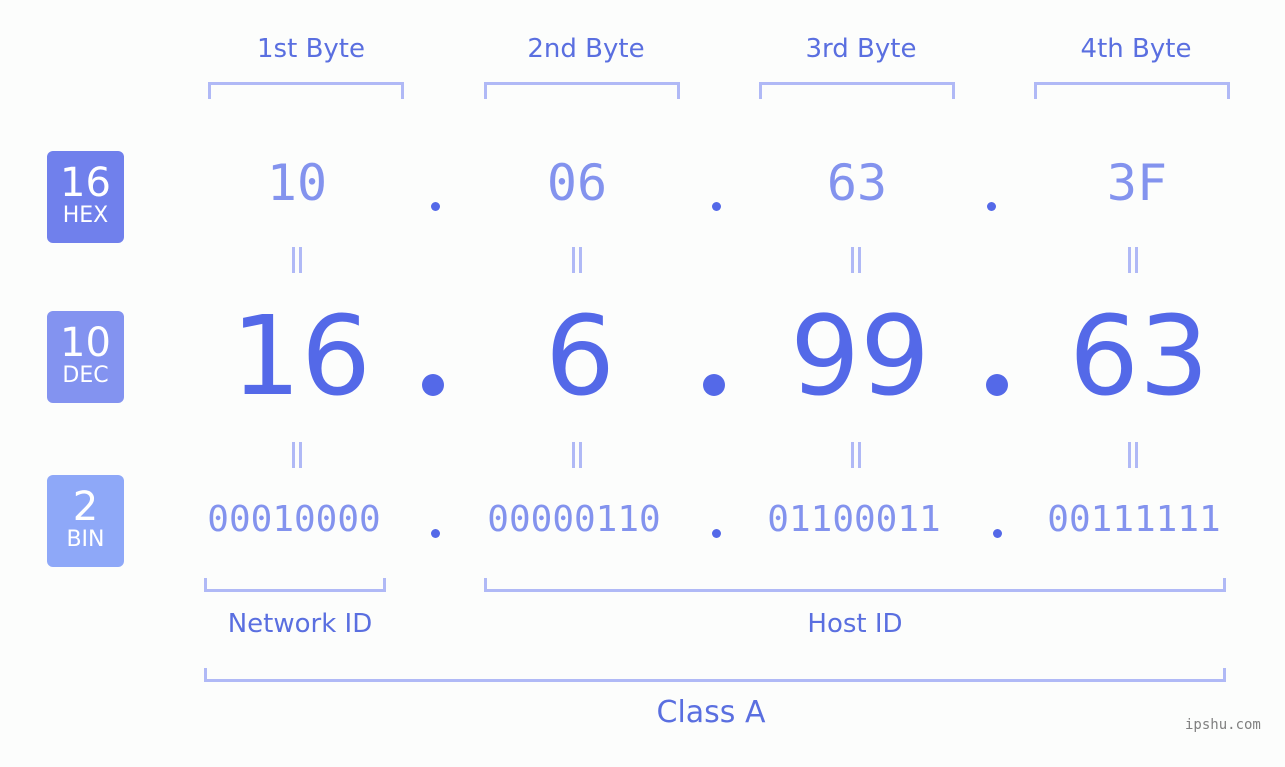  Describe the element at coordinates (1139, 356) in the screenshot. I see `dec-value-4: 63` at that location.